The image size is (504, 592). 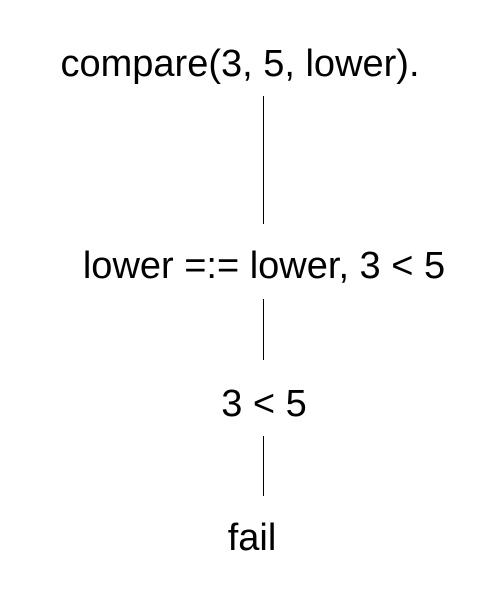 What do you see at coordinates (252, 538) in the screenshot?
I see `result-node-fail: fail` at bounding box center [252, 538].